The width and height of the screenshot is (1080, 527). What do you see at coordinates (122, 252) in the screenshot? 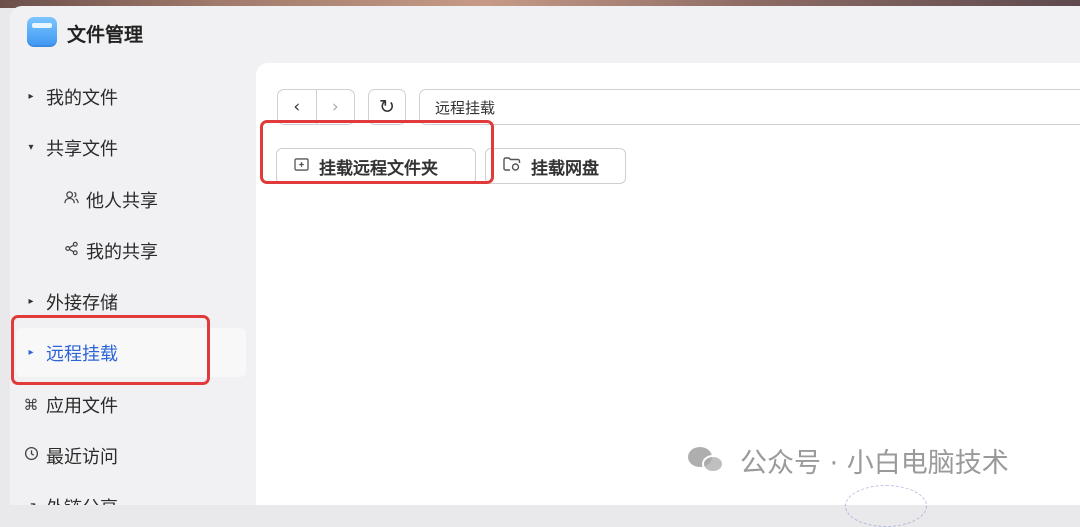
I see `sidebar-item-label: 我的共享` at bounding box center [122, 252].